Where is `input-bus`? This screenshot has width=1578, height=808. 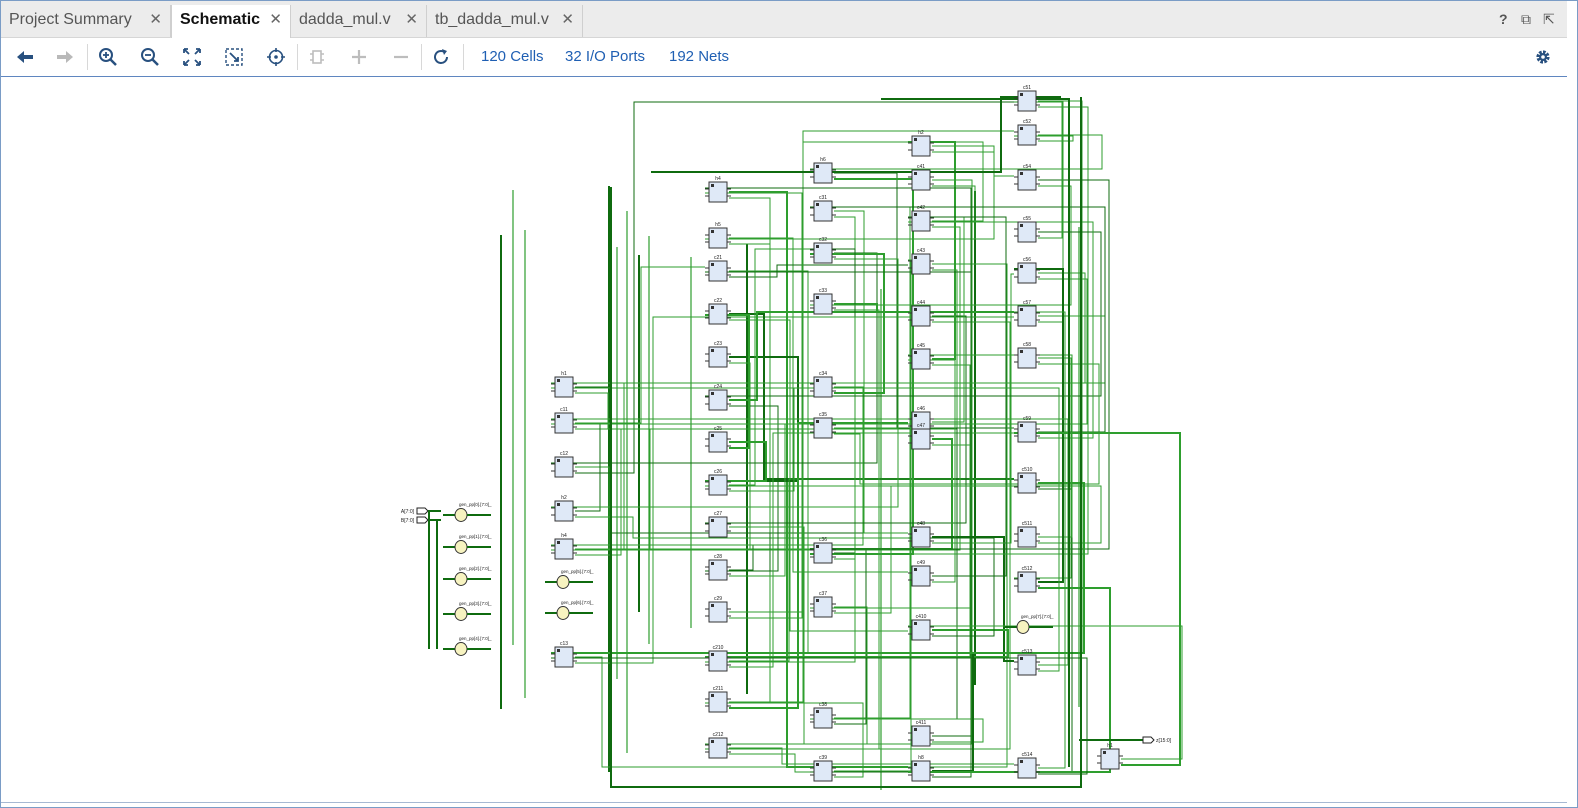
input-bus is located at coordinates (433, 580).